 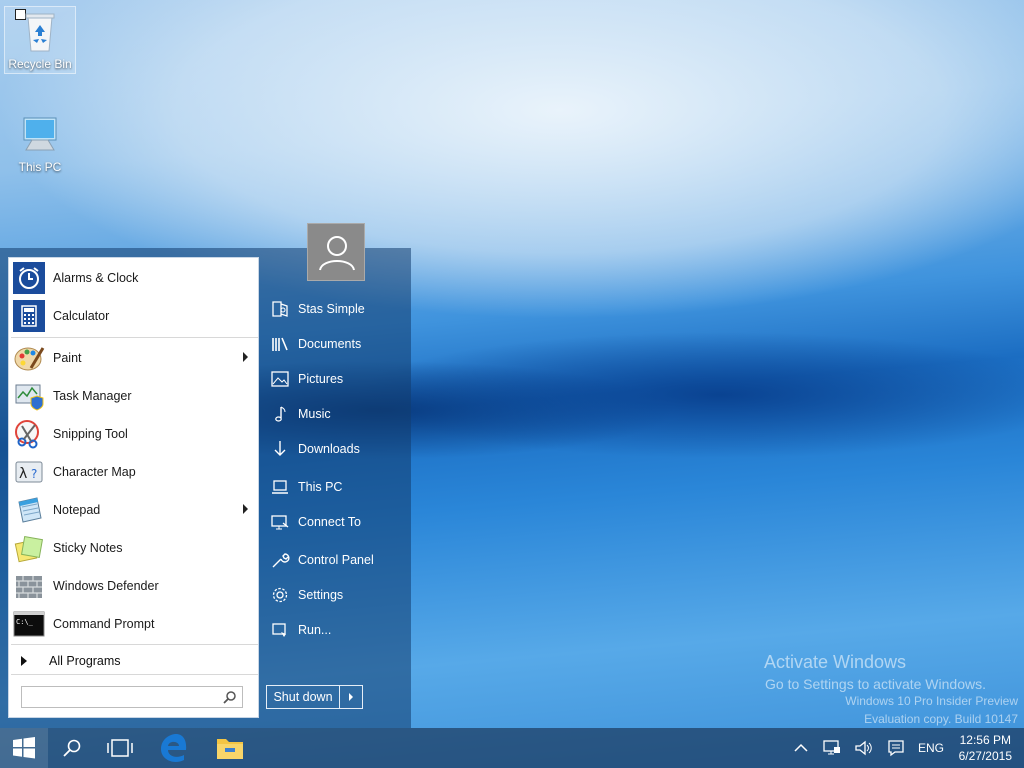 What do you see at coordinates (279, 630) in the screenshot?
I see `run-icon` at bounding box center [279, 630].